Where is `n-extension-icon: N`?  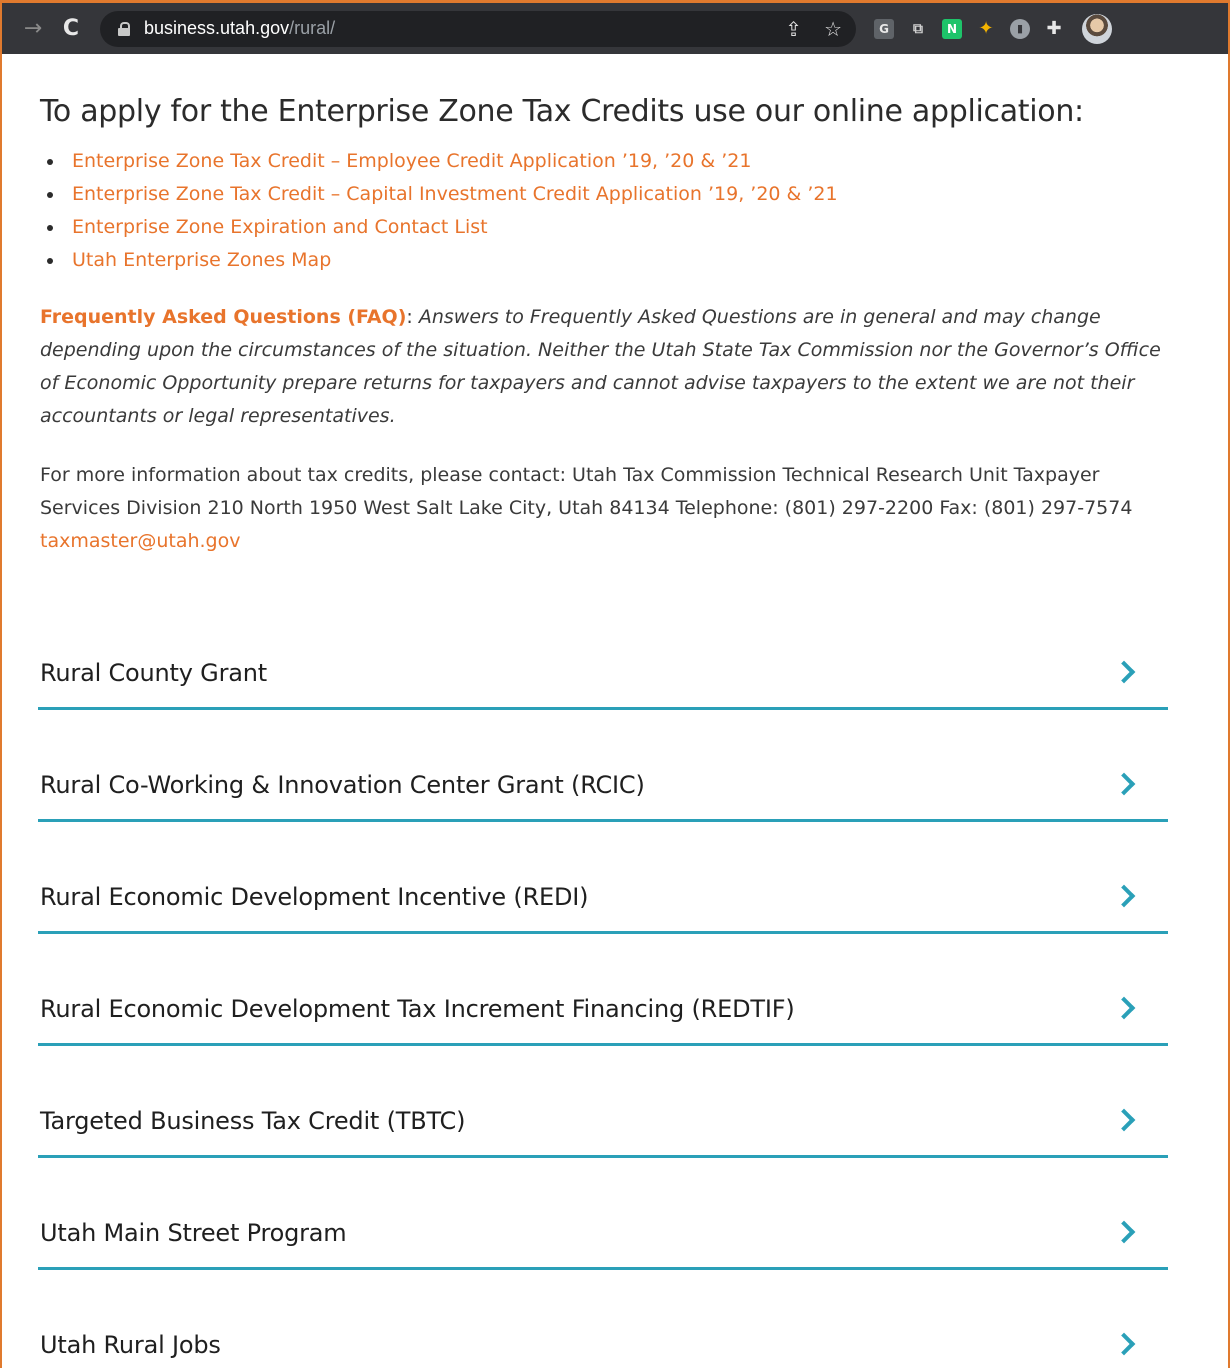
n-extension-icon: N is located at coordinates (952, 28).